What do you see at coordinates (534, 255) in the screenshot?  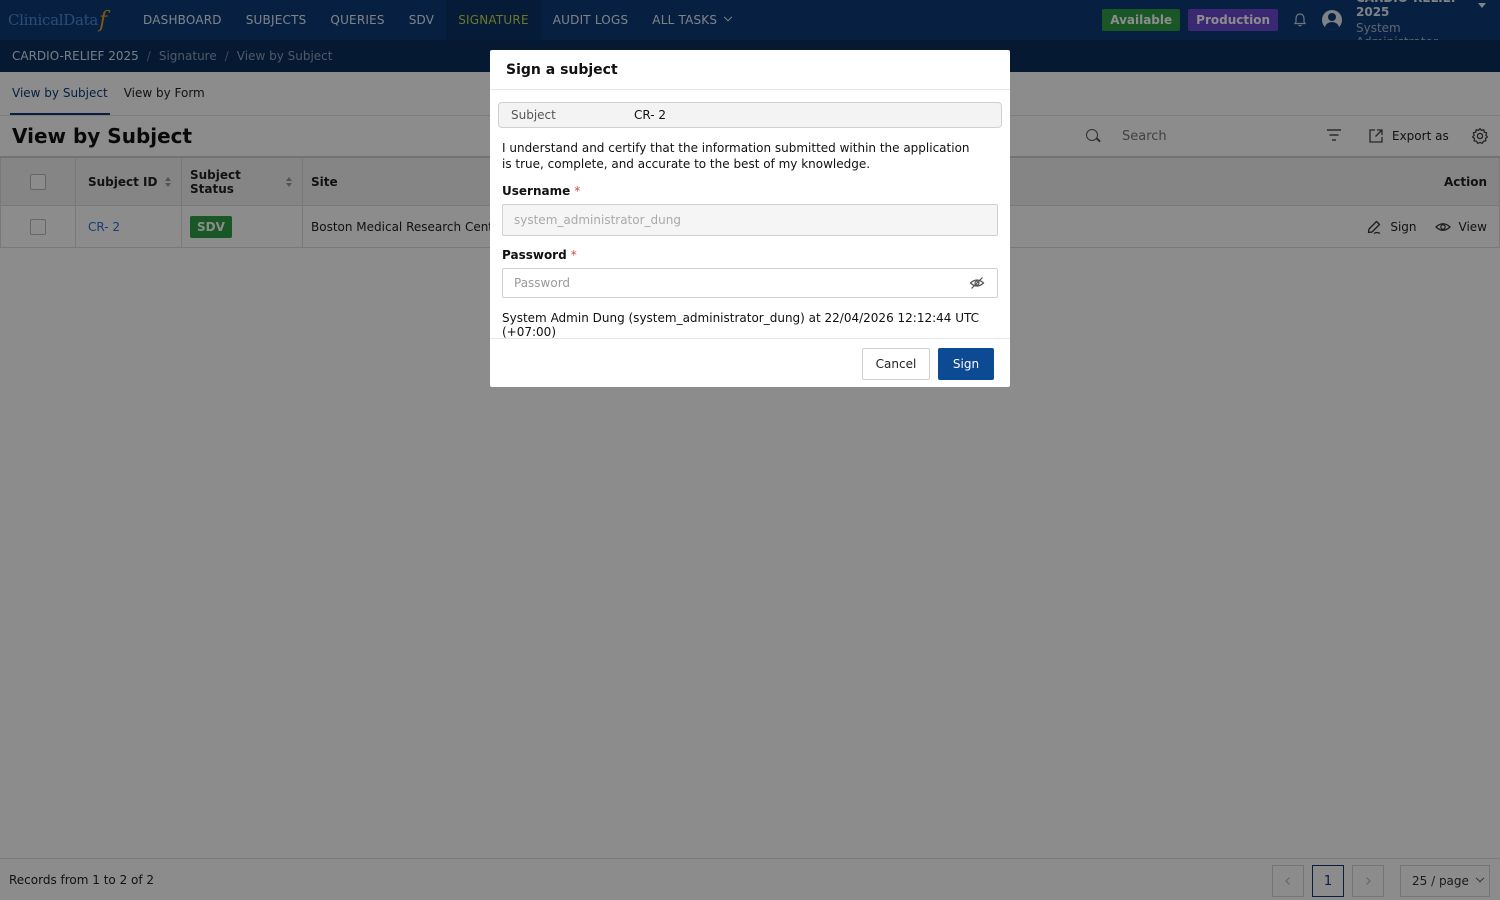 I see `password-label-text: Password` at bounding box center [534, 255].